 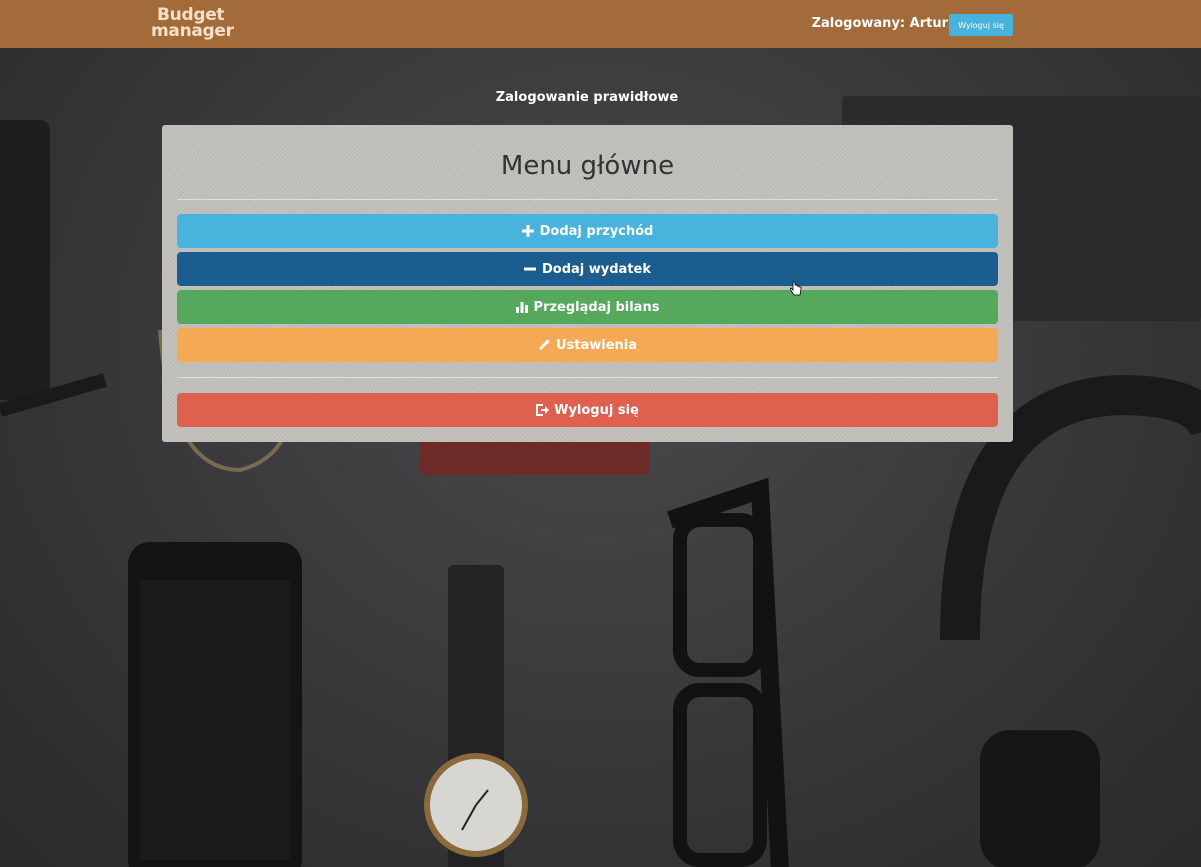 I want to click on add-income-button: Dodaj przychód, so click(x=587, y=231).